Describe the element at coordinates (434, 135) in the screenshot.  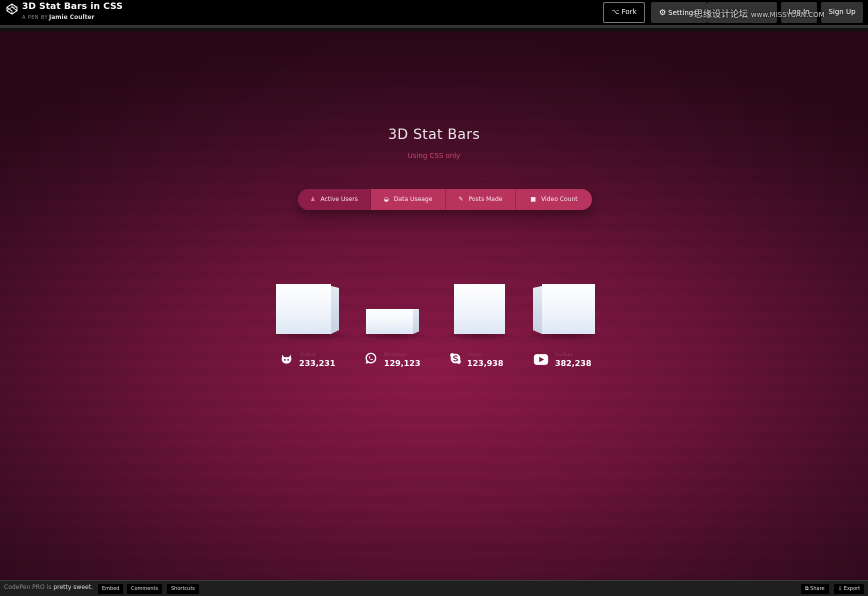
I see `page-title: 3D Stat Bars` at that location.